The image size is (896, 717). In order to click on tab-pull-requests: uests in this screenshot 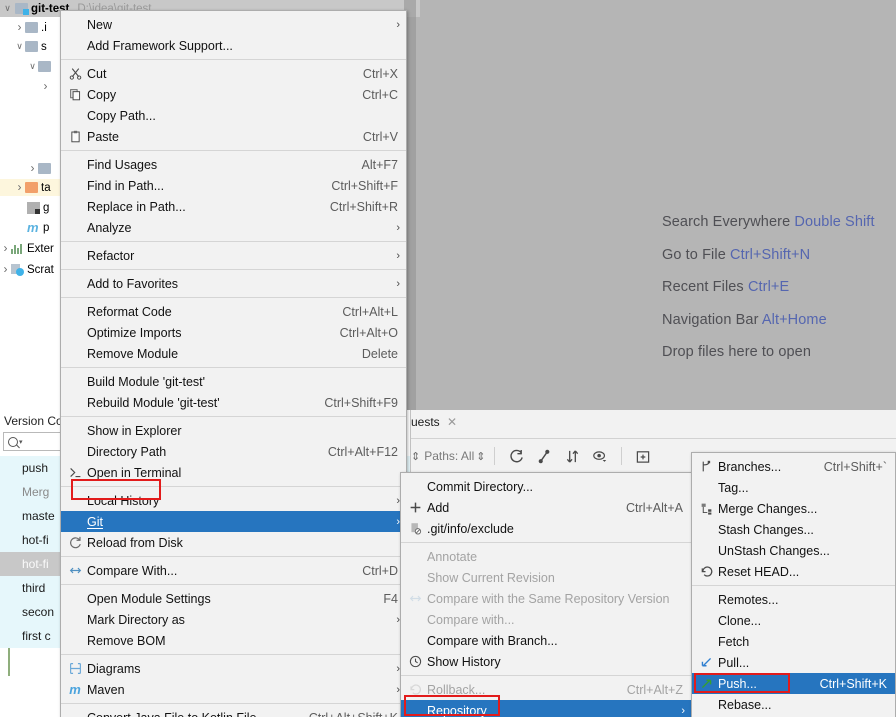, I will do `click(425, 422)`.